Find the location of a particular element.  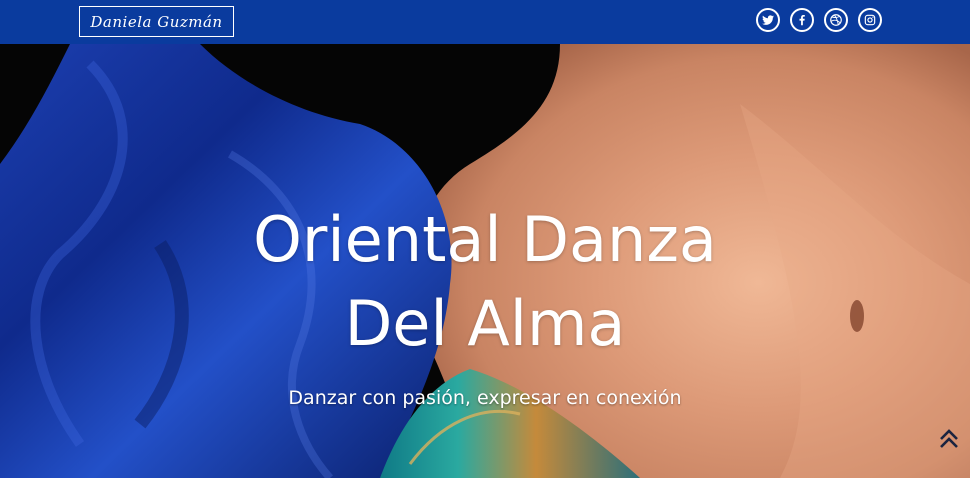

top-navbar: Daniela Guzmán is located at coordinates (485, 22).